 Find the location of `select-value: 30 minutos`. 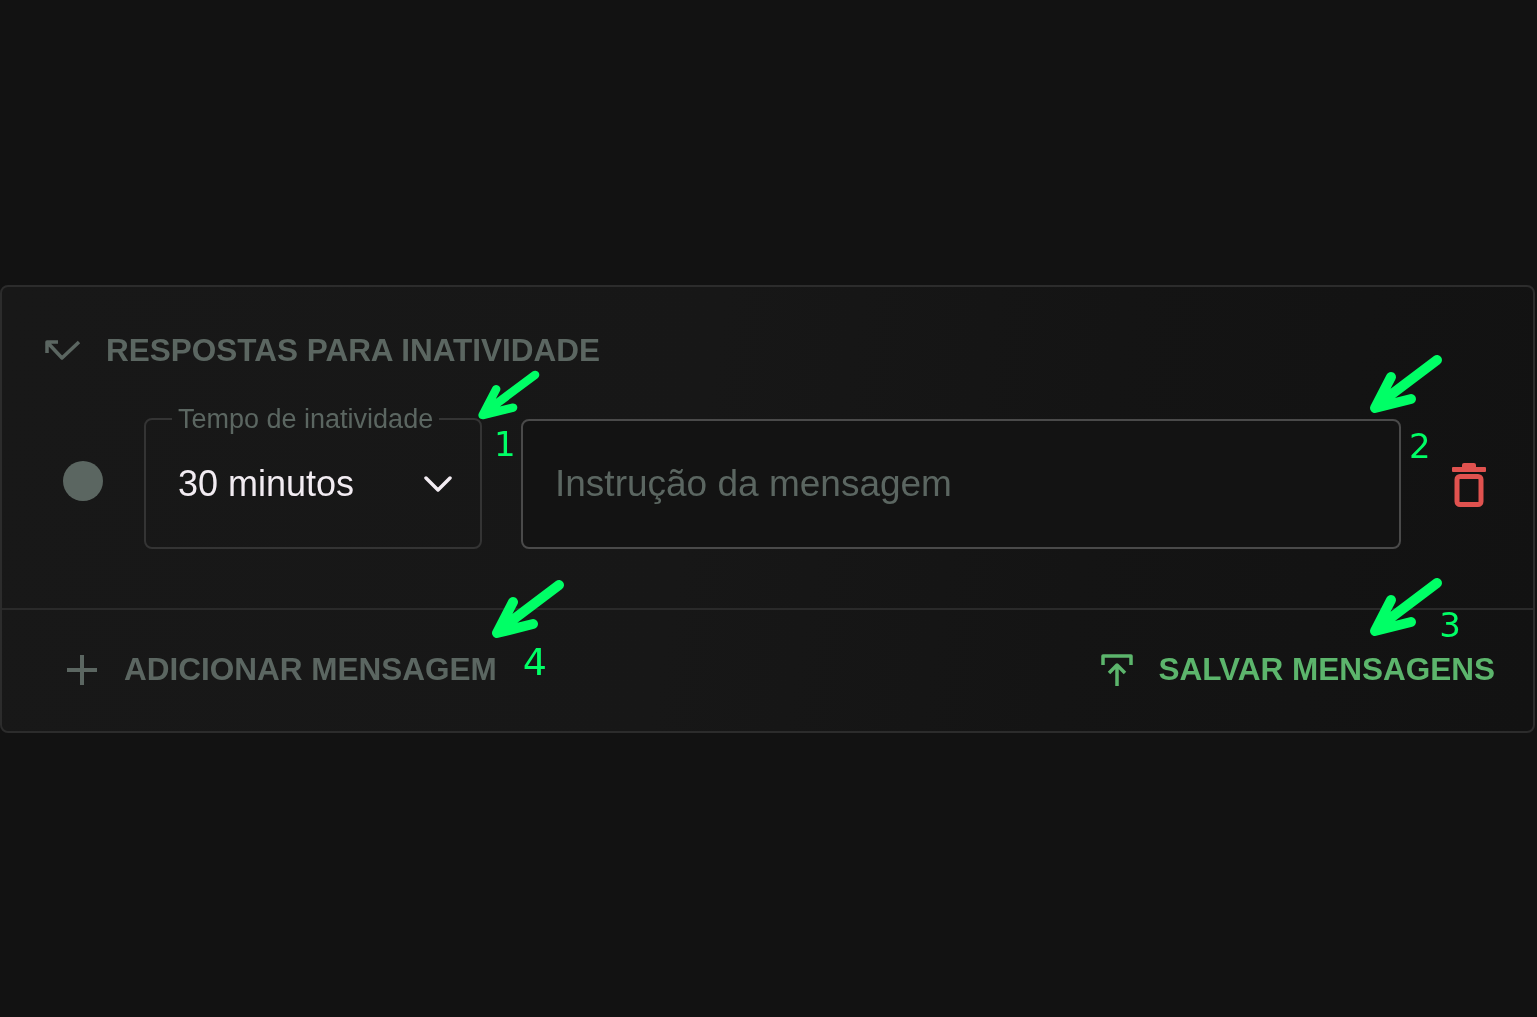

select-value: 30 minutos is located at coordinates (266, 483).